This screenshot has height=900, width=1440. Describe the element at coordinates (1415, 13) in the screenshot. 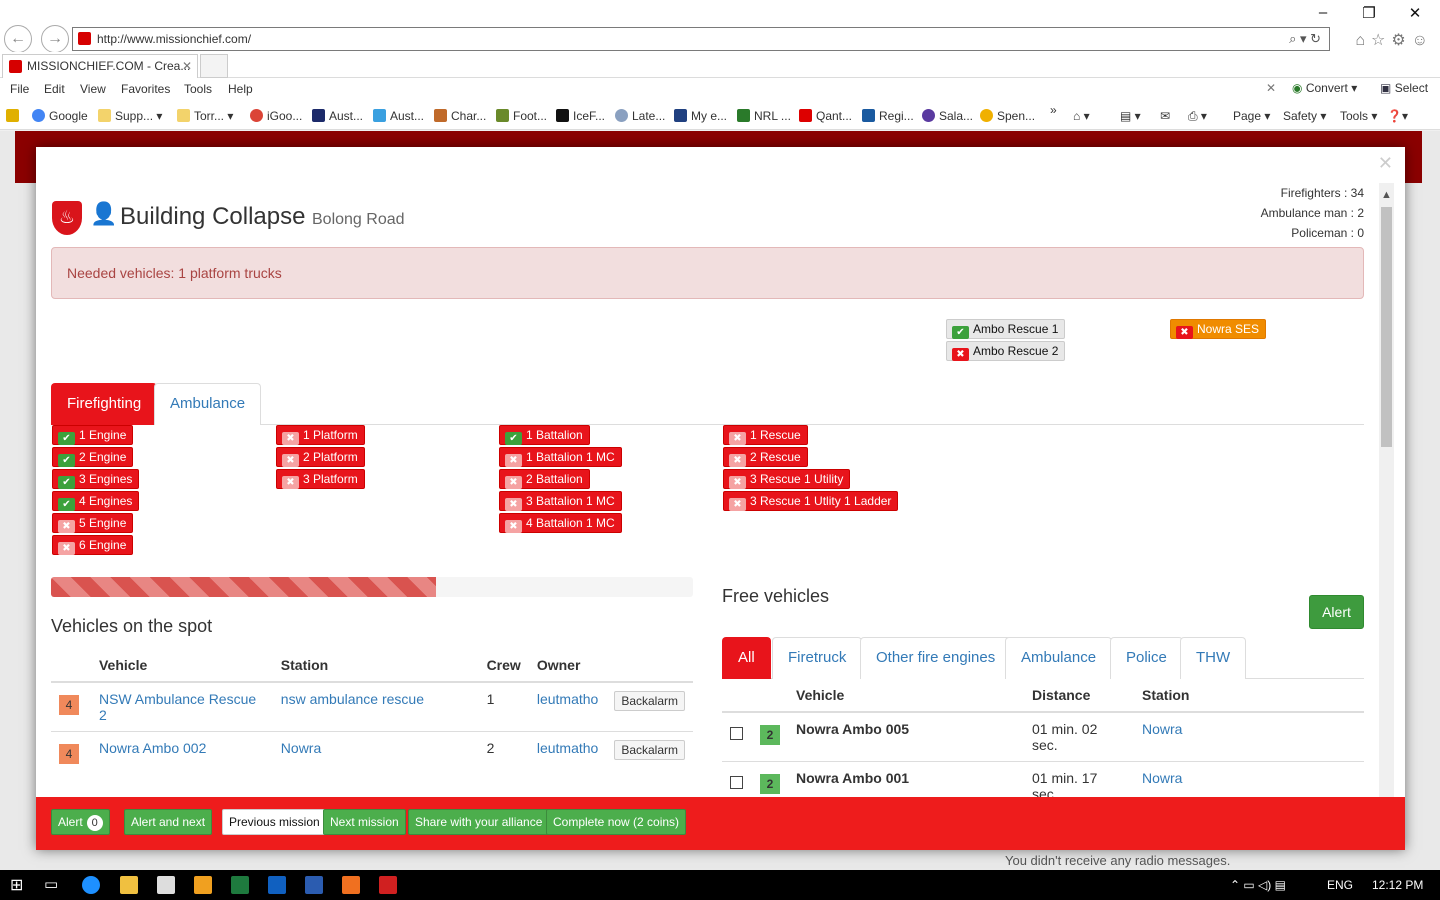

I see `close-window-icon: ✕` at that location.